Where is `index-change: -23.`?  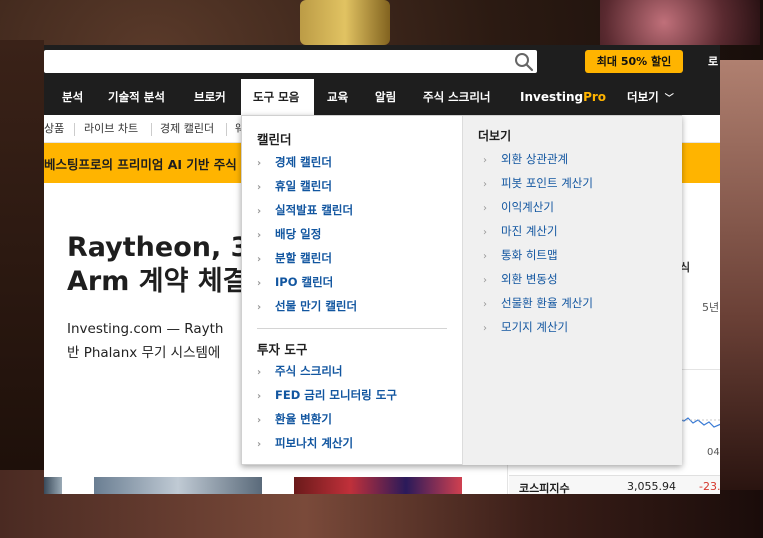
index-change: -23. is located at coordinates (709, 486).